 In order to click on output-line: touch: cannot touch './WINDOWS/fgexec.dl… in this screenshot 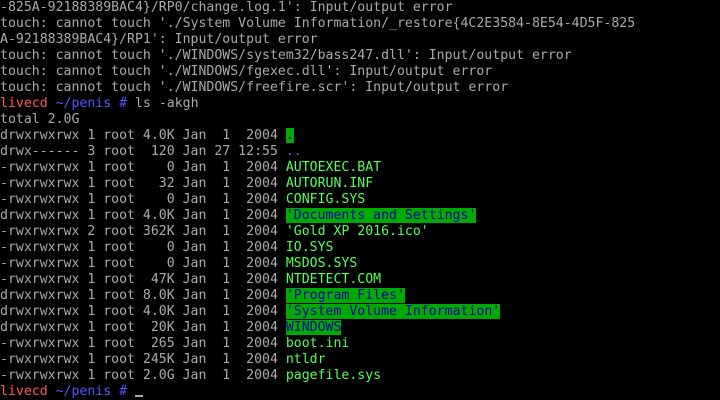, I will do `click(246, 71)`.